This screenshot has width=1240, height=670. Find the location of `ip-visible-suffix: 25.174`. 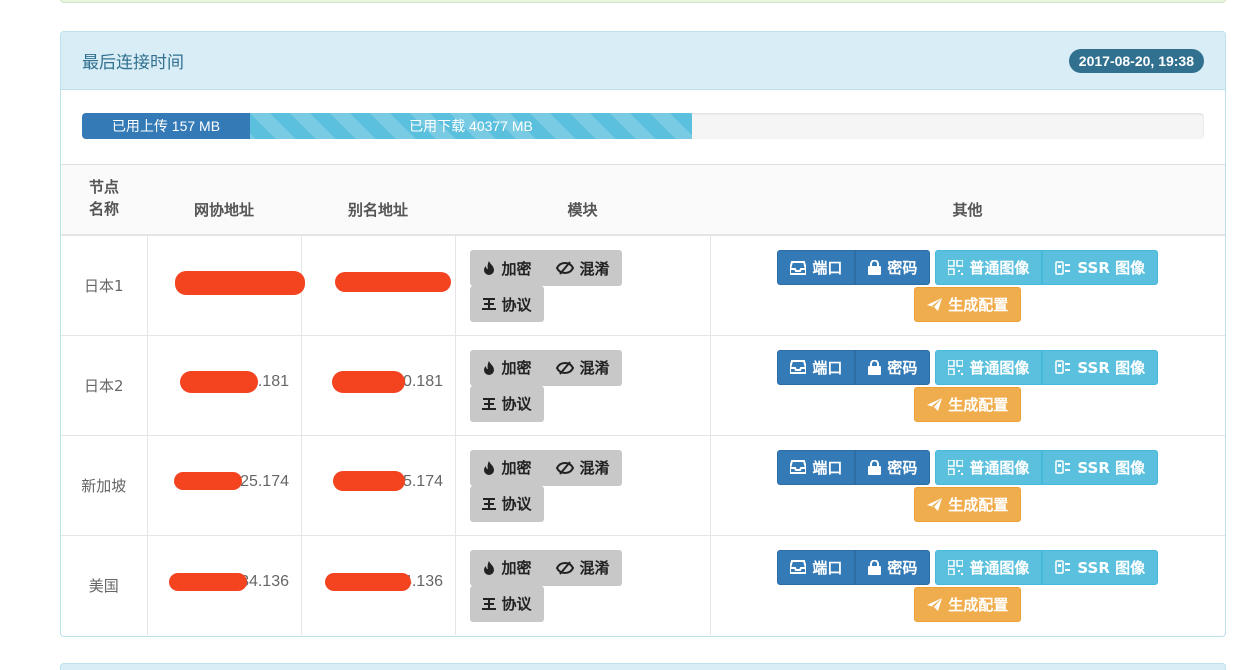

ip-visible-suffix: 25.174 is located at coordinates (264, 481).